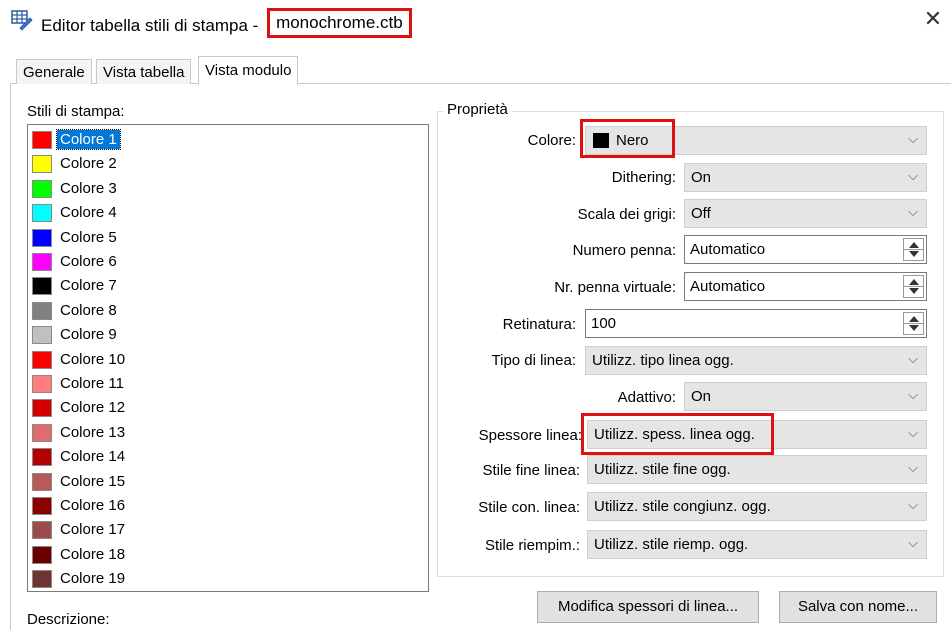 This screenshot has width=951, height=630. What do you see at coordinates (701, 177) in the screenshot?
I see `dithering-value: On` at bounding box center [701, 177].